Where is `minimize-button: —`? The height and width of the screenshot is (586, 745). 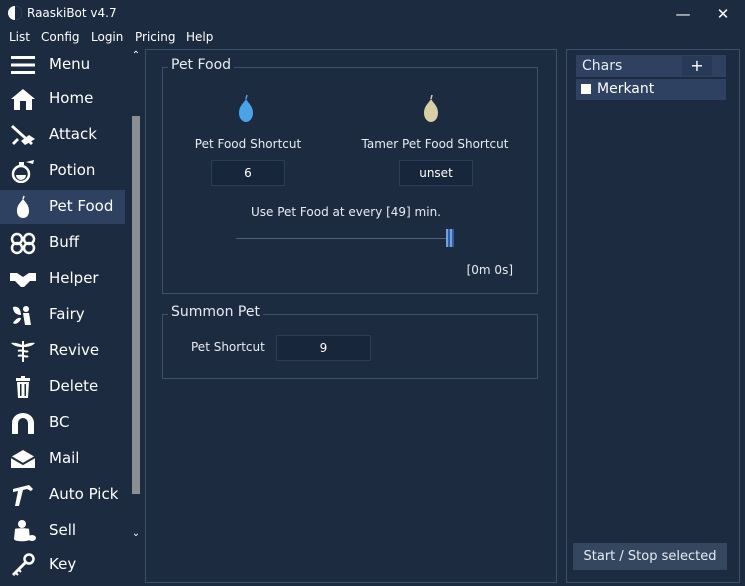
minimize-button: — is located at coordinates (683, 14).